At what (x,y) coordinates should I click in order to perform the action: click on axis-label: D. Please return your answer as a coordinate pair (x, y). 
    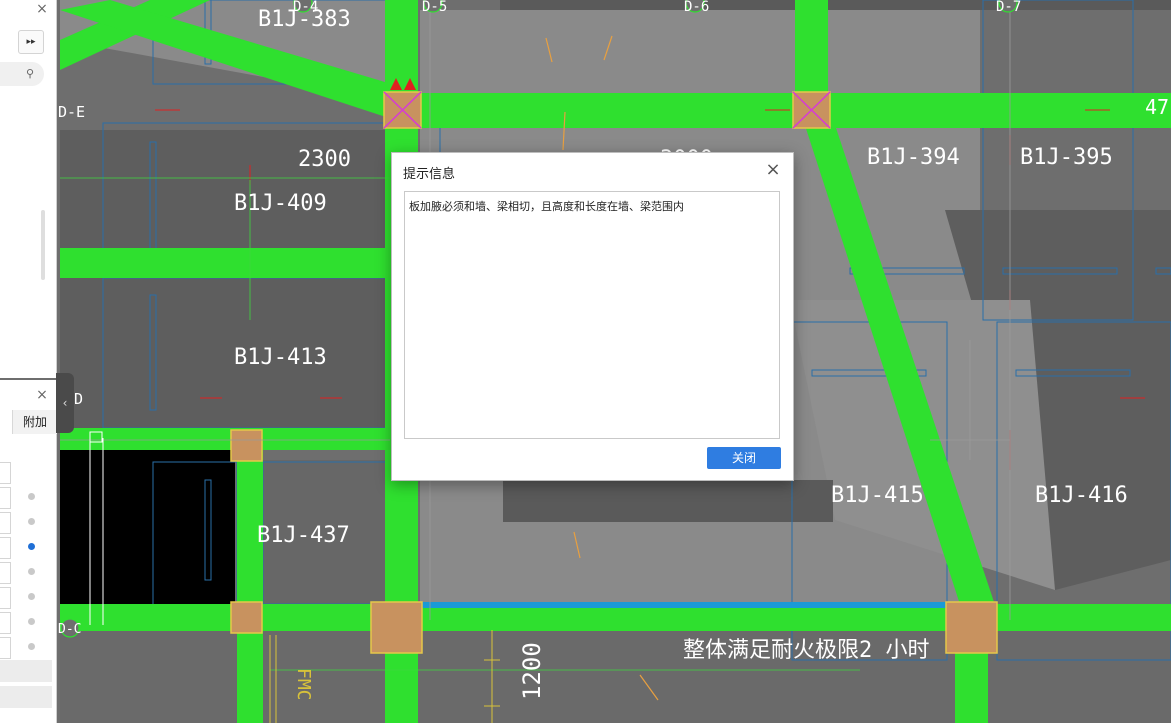
    Looking at the image, I should click on (78, 399).